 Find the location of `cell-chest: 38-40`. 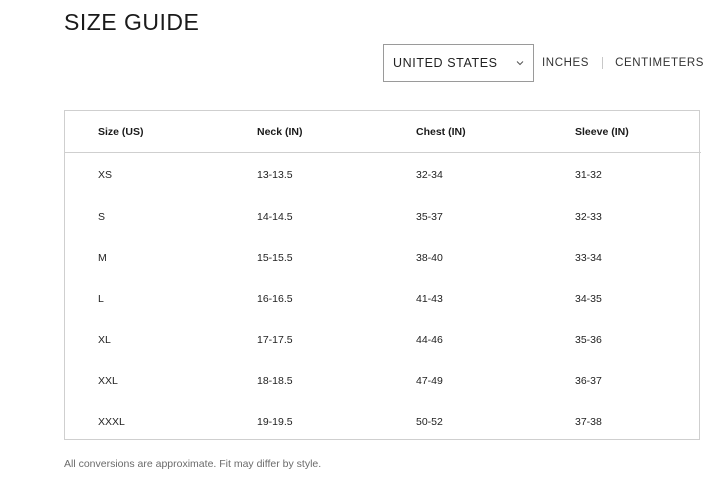

cell-chest: 38-40 is located at coordinates (462, 257).